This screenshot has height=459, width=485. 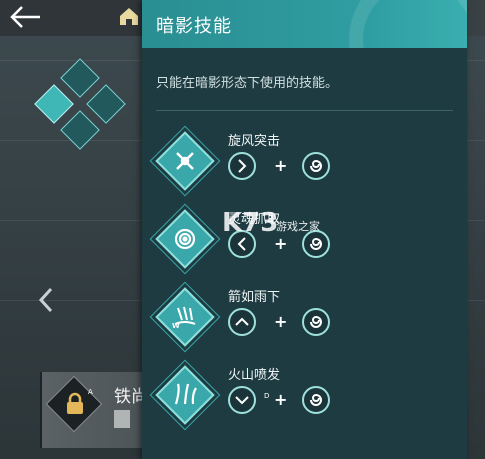 What do you see at coordinates (298, 226) in the screenshot?
I see `watermark-text: 游戏之家` at bounding box center [298, 226].